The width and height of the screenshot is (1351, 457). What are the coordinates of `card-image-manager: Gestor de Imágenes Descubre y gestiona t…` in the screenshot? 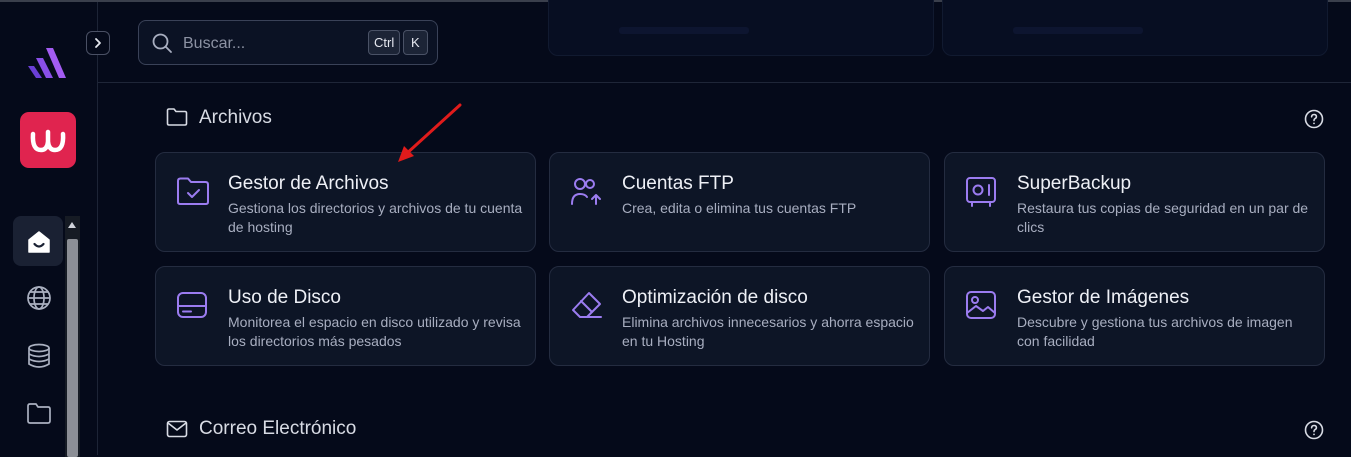 It's located at (1134, 316).